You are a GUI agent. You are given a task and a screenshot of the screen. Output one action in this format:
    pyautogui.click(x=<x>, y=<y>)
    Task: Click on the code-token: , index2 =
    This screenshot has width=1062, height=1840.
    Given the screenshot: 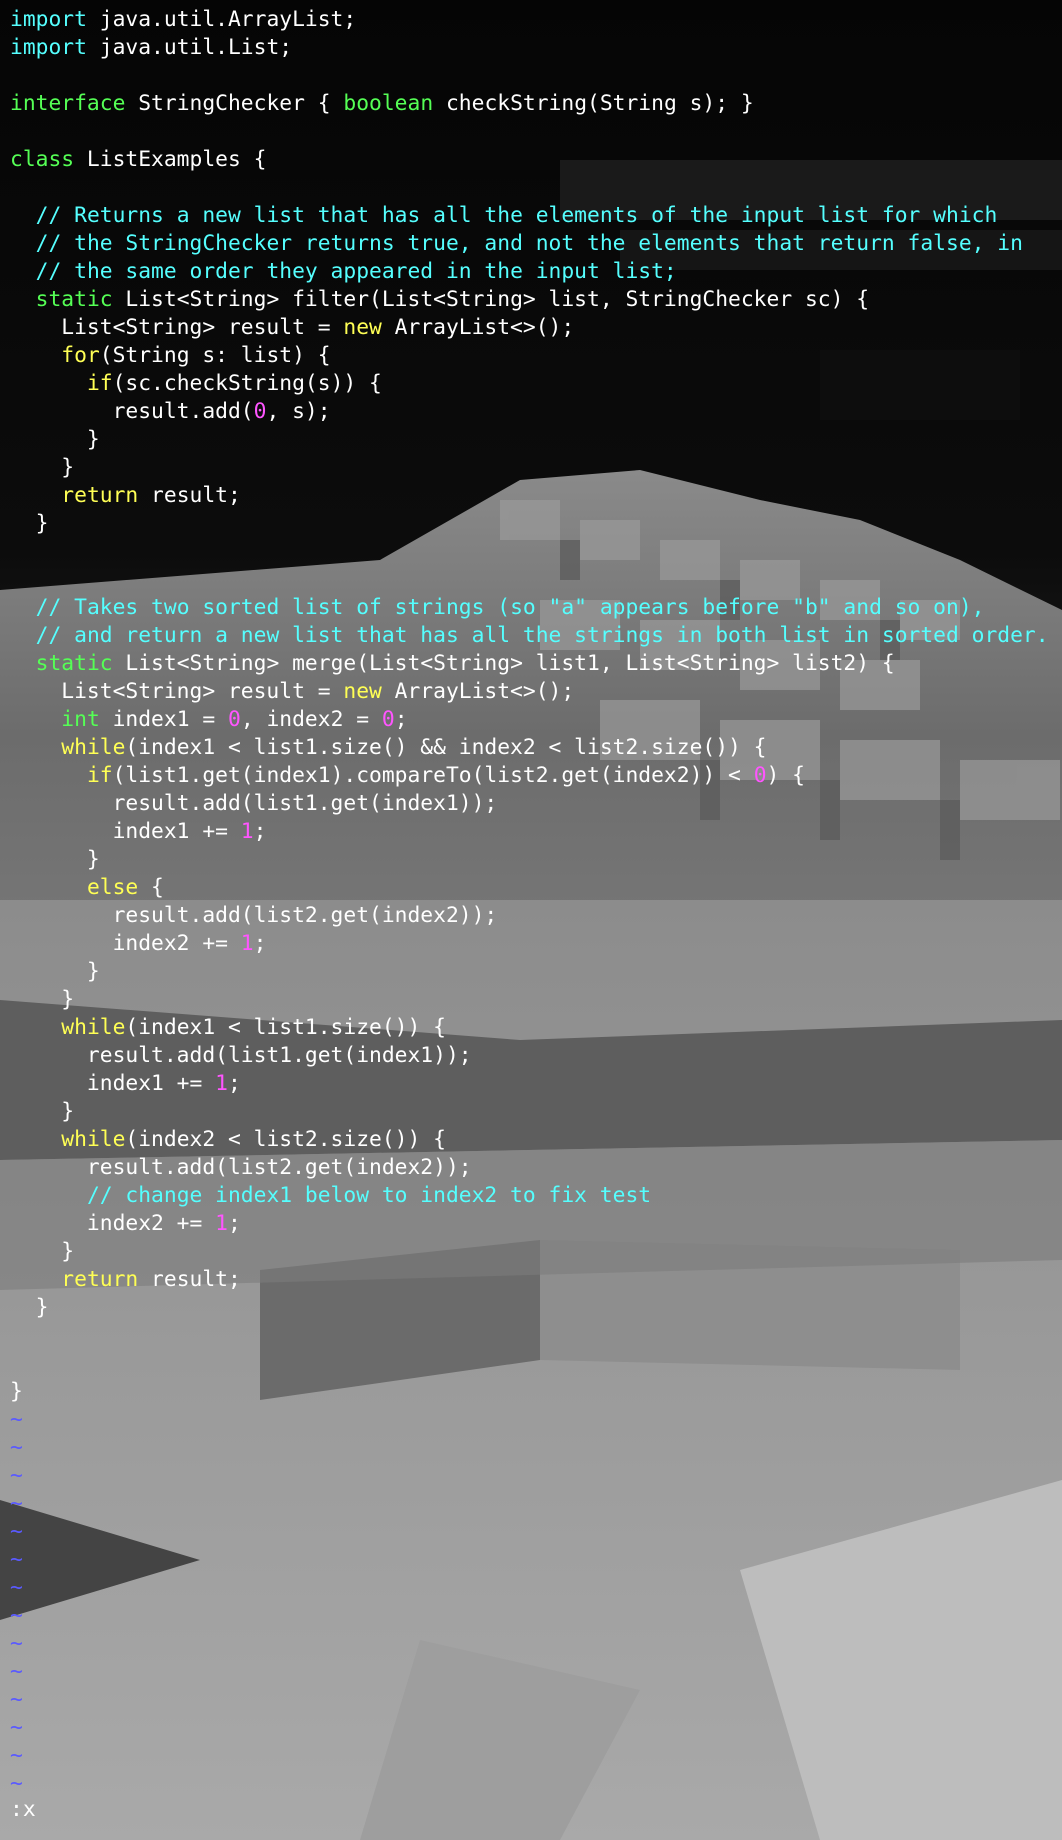 What is the action you would take?
    pyautogui.click(x=311, y=719)
    